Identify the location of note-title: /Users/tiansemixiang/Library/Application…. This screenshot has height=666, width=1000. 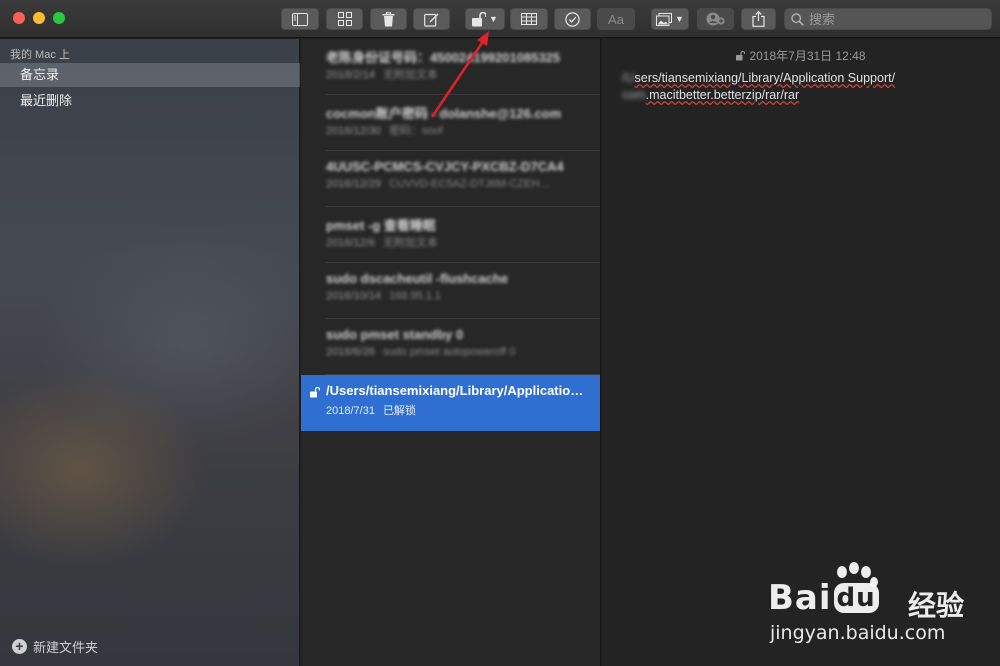
(458, 390).